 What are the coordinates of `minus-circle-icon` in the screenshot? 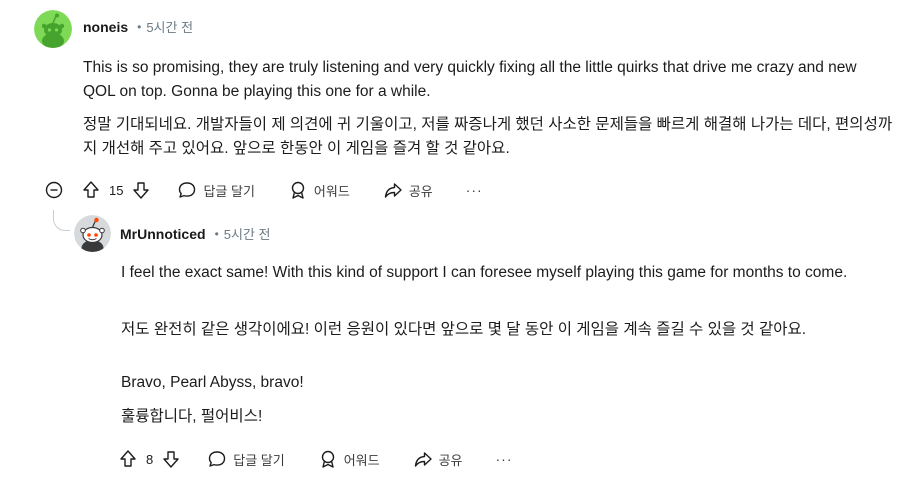 It's located at (54, 190).